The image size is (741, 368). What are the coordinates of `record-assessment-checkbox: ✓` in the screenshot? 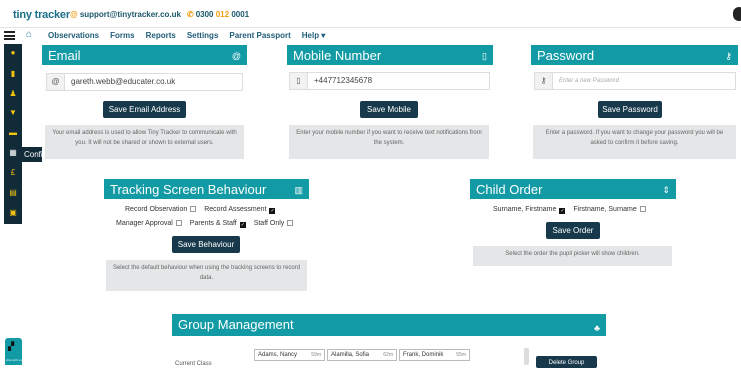 It's located at (272, 211).